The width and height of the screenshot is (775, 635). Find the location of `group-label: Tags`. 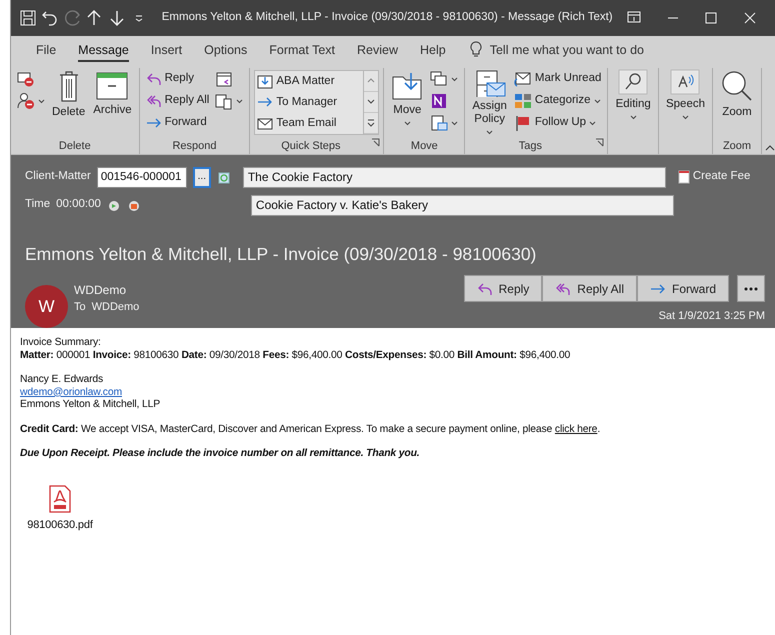

group-label: Tags is located at coordinates (530, 146).